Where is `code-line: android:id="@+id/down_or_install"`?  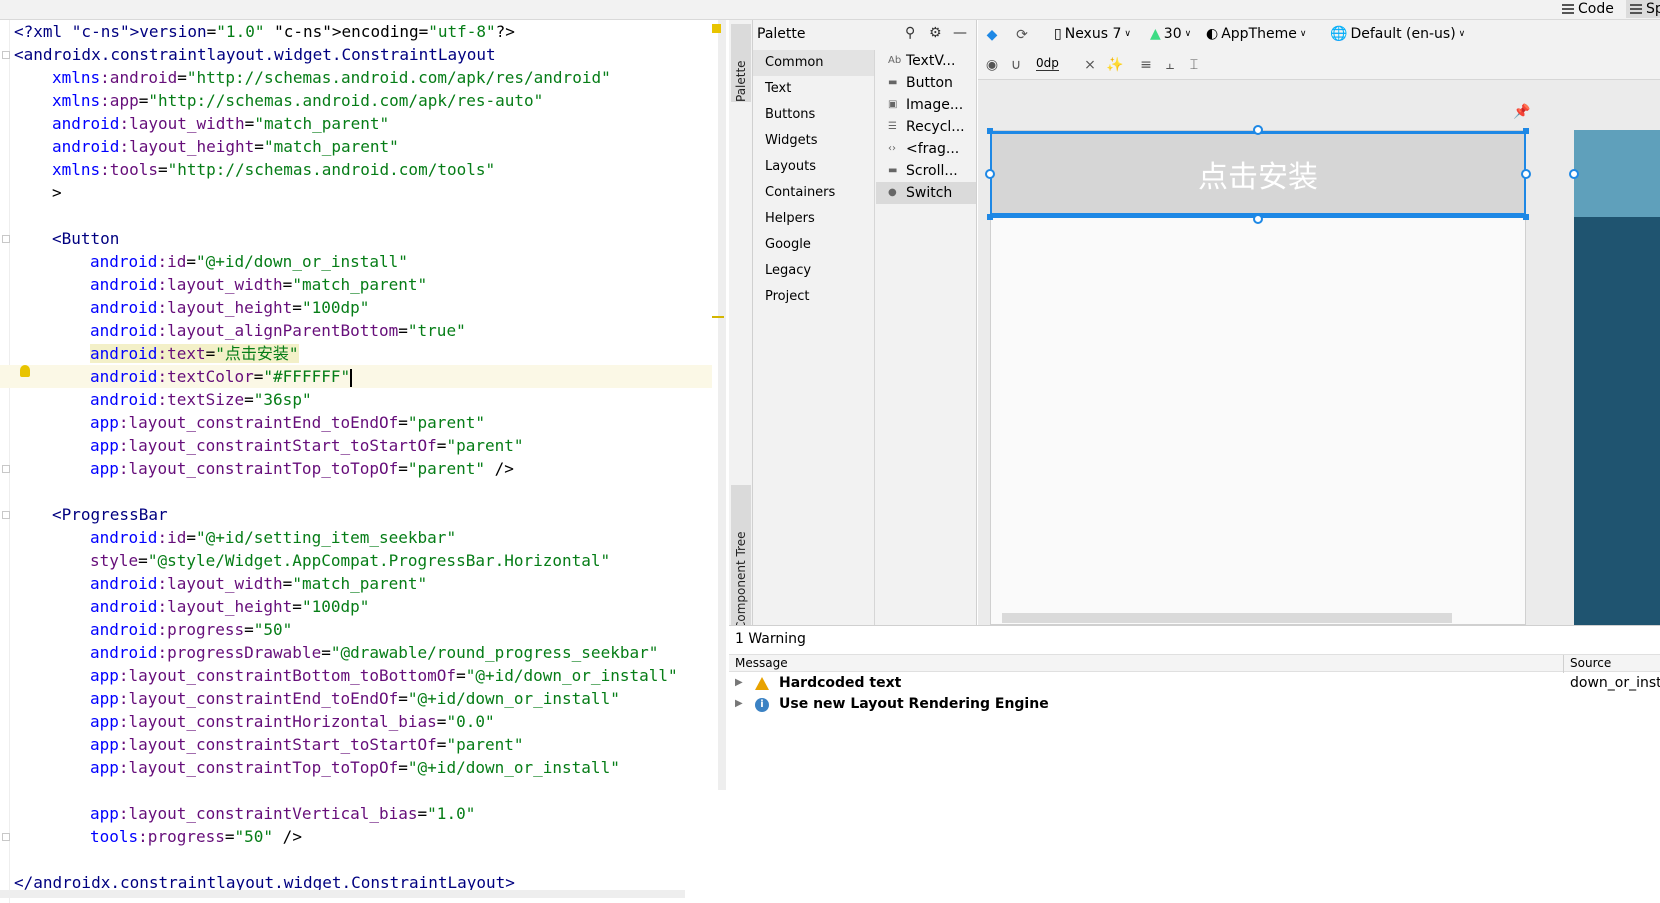 code-line: android:id="@+id/down_or_install" is located at coordinates (356, 261).